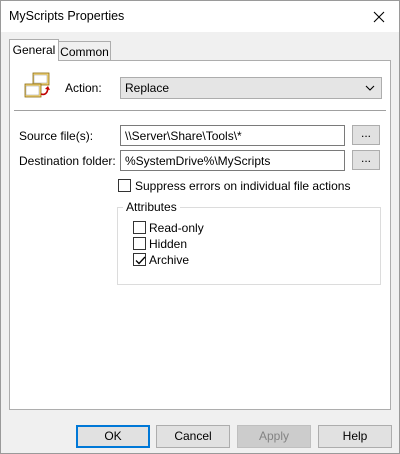 This screenshot has height=454, width=400. What do you see at coordinates (355, 436) in the screenshot?
I see `help-button: Help` at bounding box center [355, 436].